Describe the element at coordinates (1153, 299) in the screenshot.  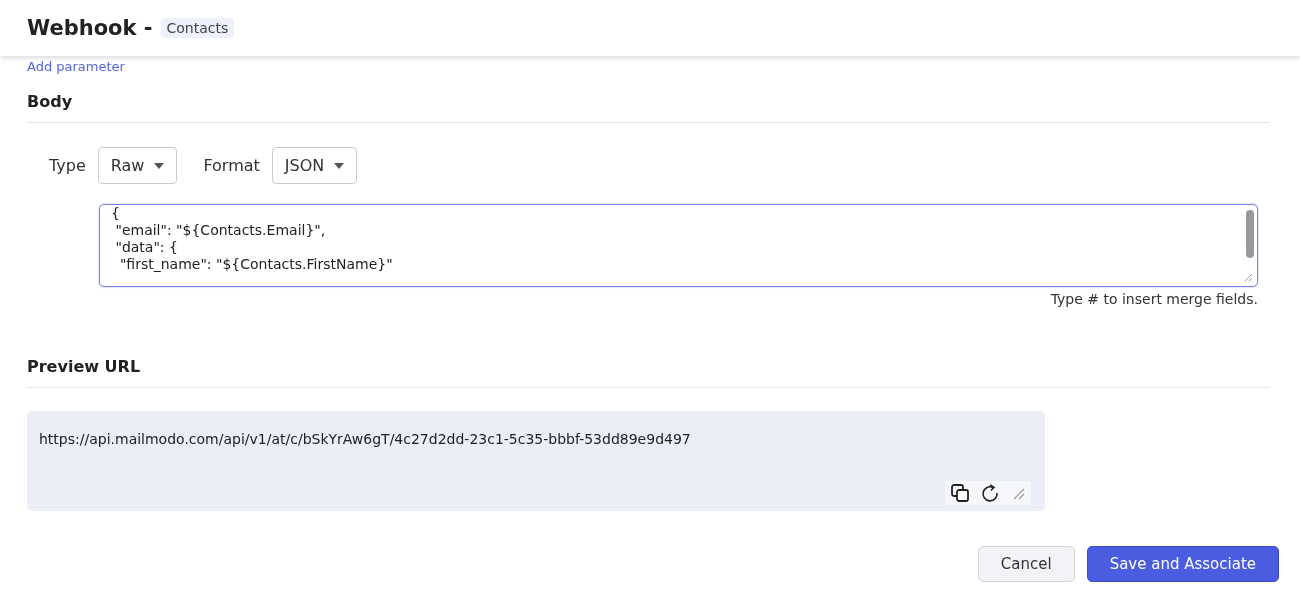
I see `hint-text: Type # to insert merge fields.` at that location.